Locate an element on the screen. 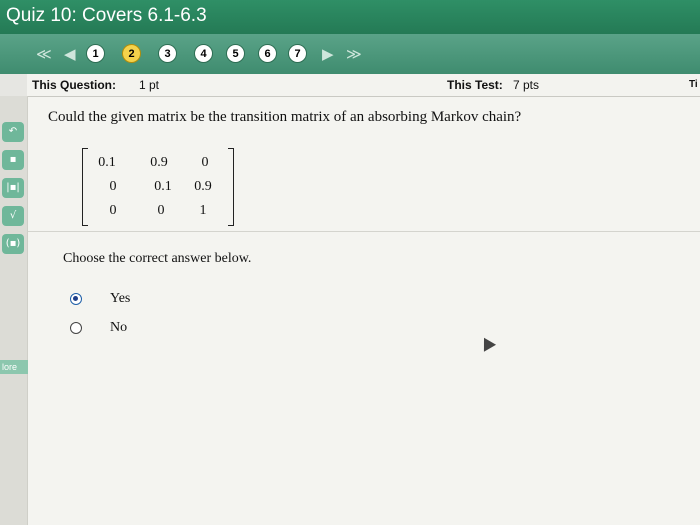  answer-prompt: Choose the correct answer below. is located at coordinates (157, 258).